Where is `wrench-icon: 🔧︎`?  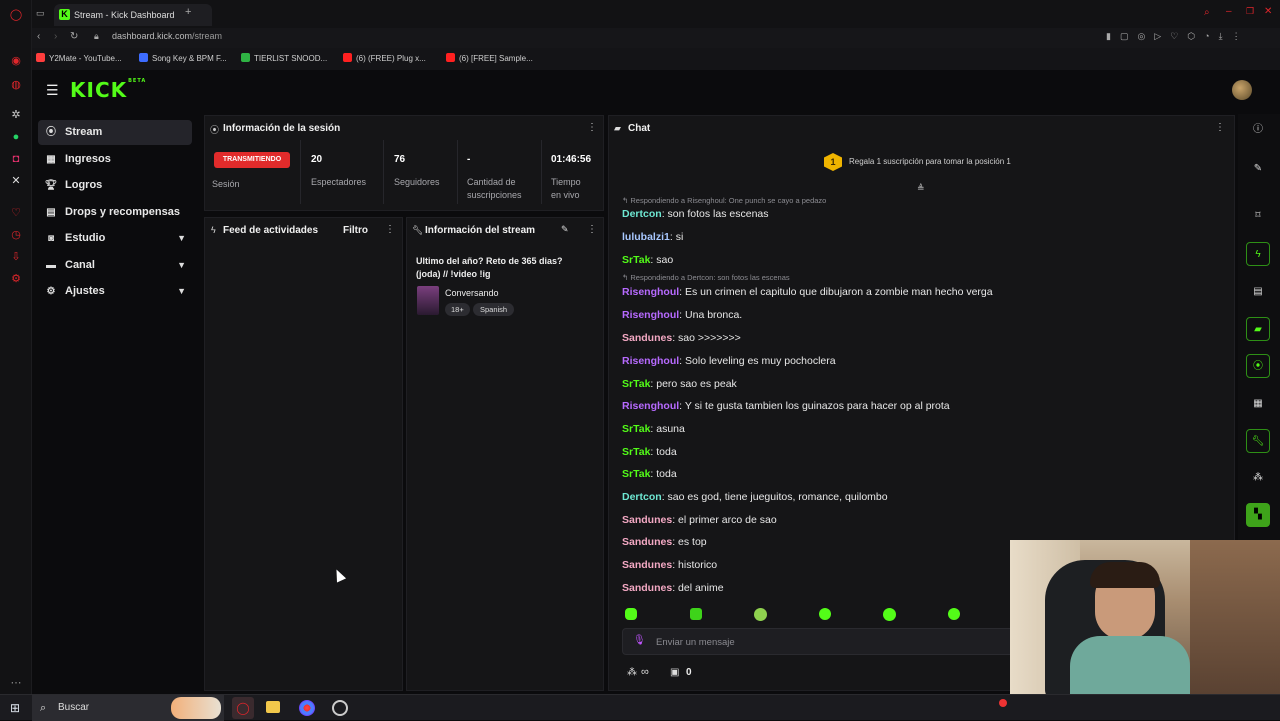
wrench-icon: 🔧︎ is located at coordinates (1258, 441).